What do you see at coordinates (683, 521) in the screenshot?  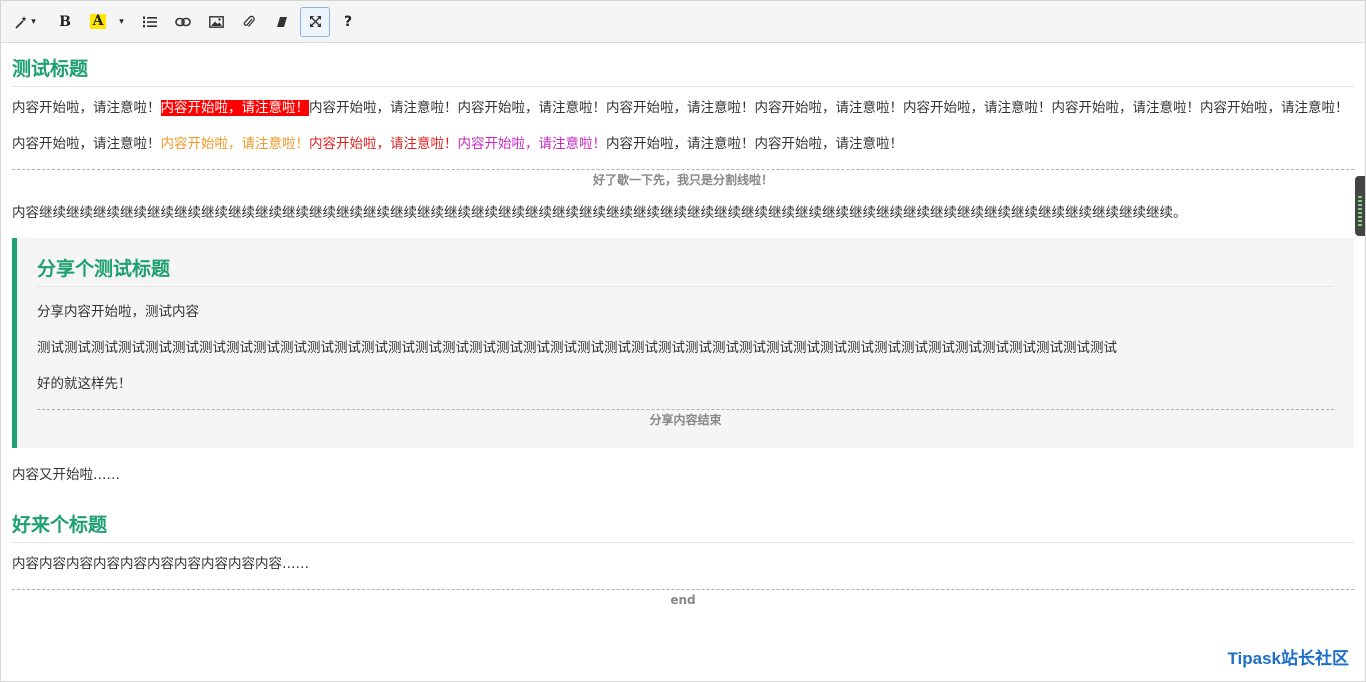 I see `heading-second: 好来个标题` at bounding box center [683, 521].